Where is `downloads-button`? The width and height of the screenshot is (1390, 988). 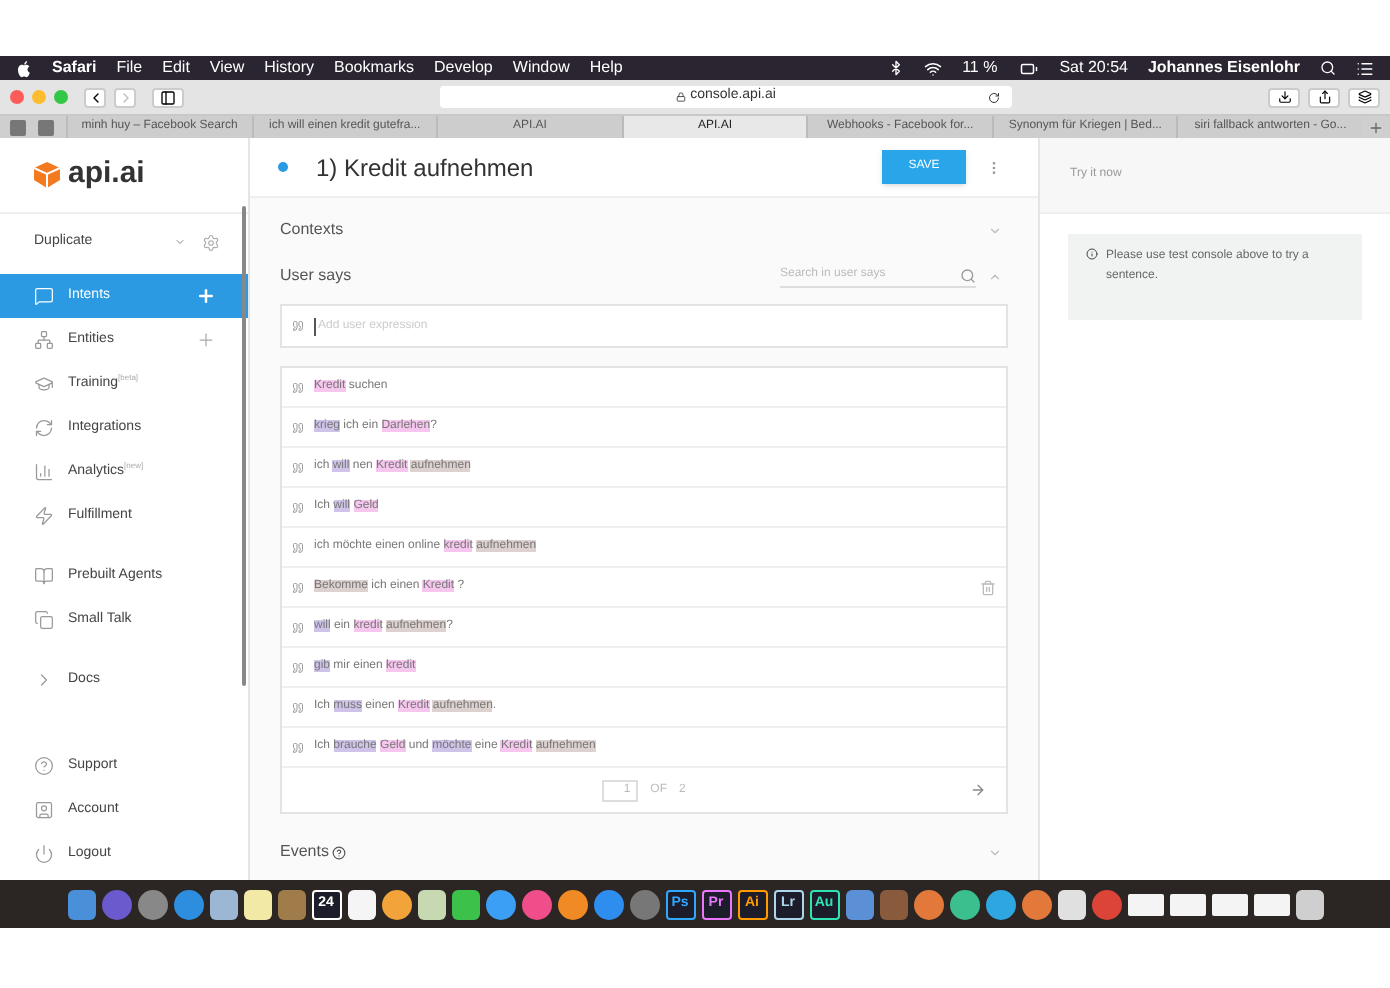 downloads-button is located at coordinates (1284, 97).